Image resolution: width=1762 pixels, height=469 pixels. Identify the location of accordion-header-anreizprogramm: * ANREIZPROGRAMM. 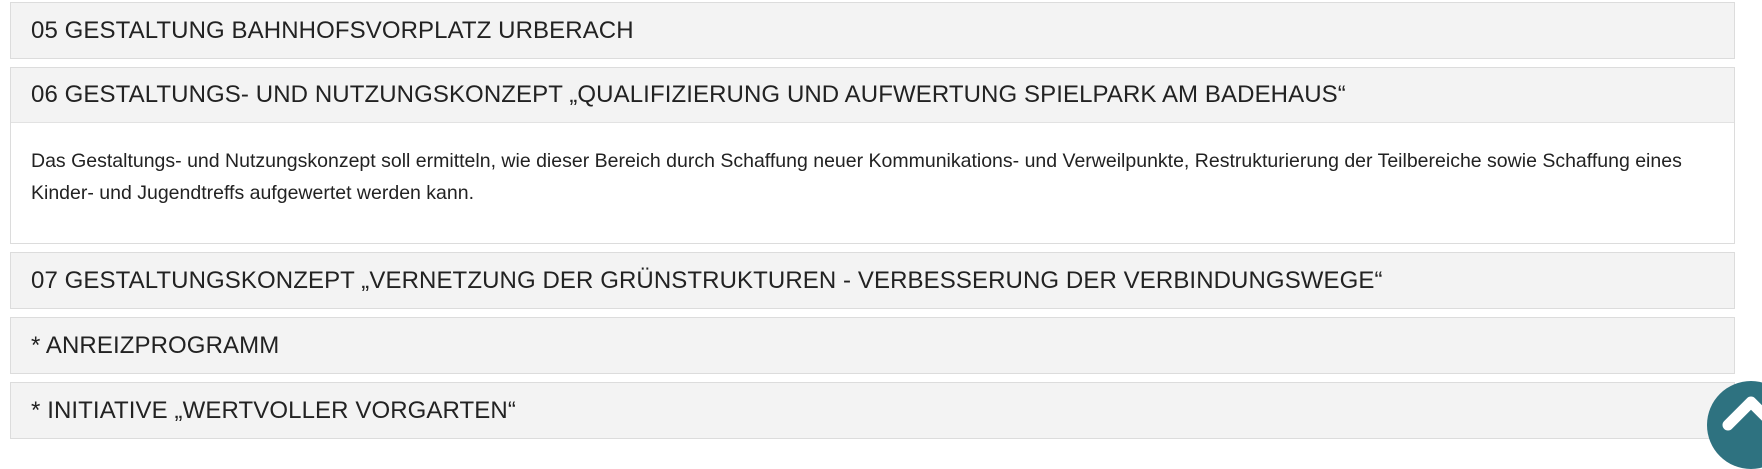
(872, 345).